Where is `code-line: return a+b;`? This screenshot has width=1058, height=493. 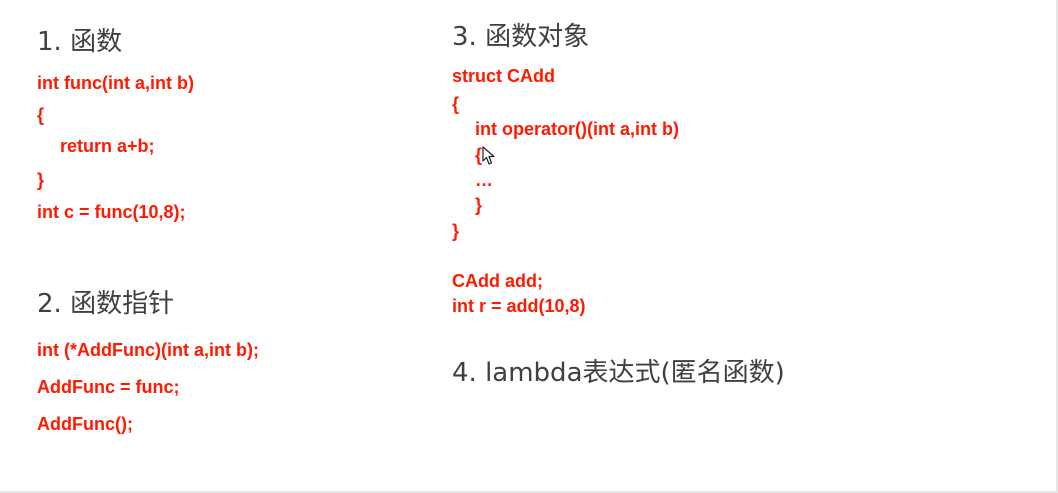
code-line: return a+b; is located at coordinates (107, 146).